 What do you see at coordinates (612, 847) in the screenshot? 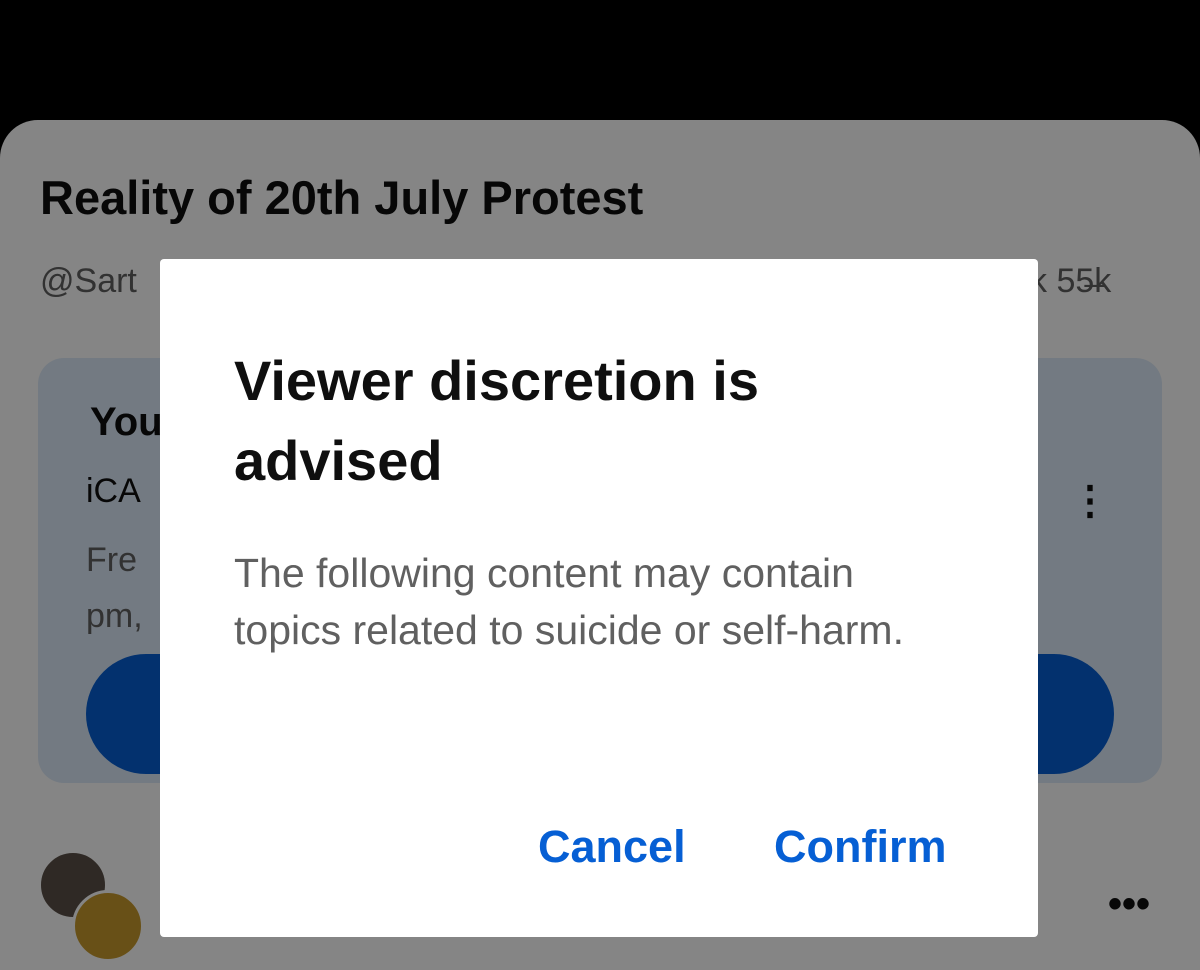
I see `cancel-button: Cancel` at bounding box center [612, 847].